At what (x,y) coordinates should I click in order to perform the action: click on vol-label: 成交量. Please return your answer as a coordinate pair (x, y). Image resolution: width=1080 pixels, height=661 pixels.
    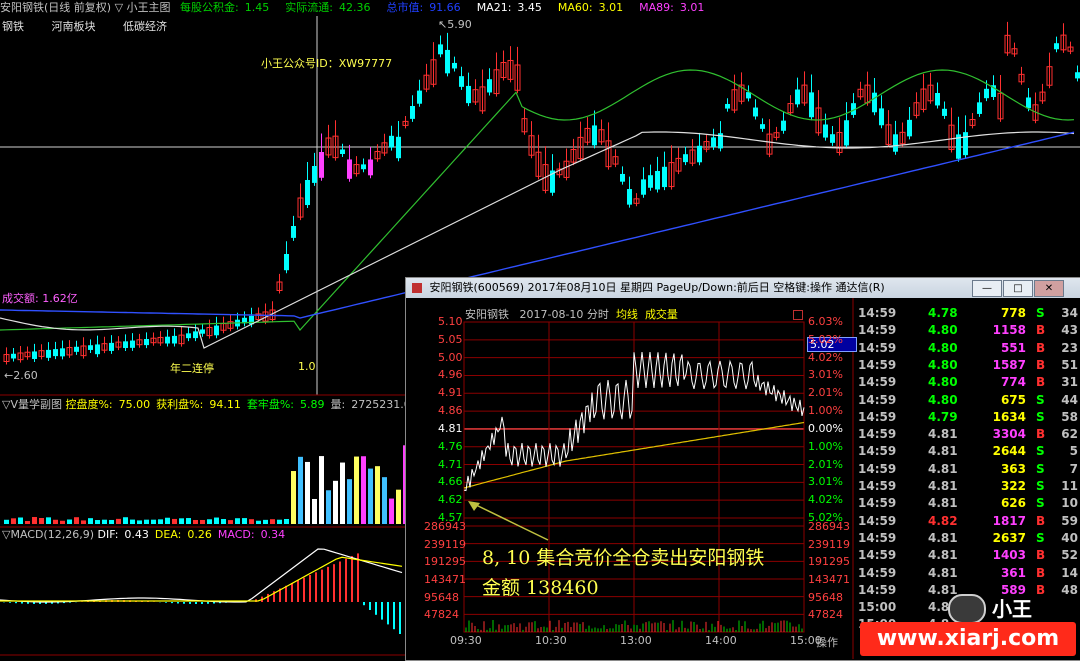
    Looking at the image, I should click on (661, 314).